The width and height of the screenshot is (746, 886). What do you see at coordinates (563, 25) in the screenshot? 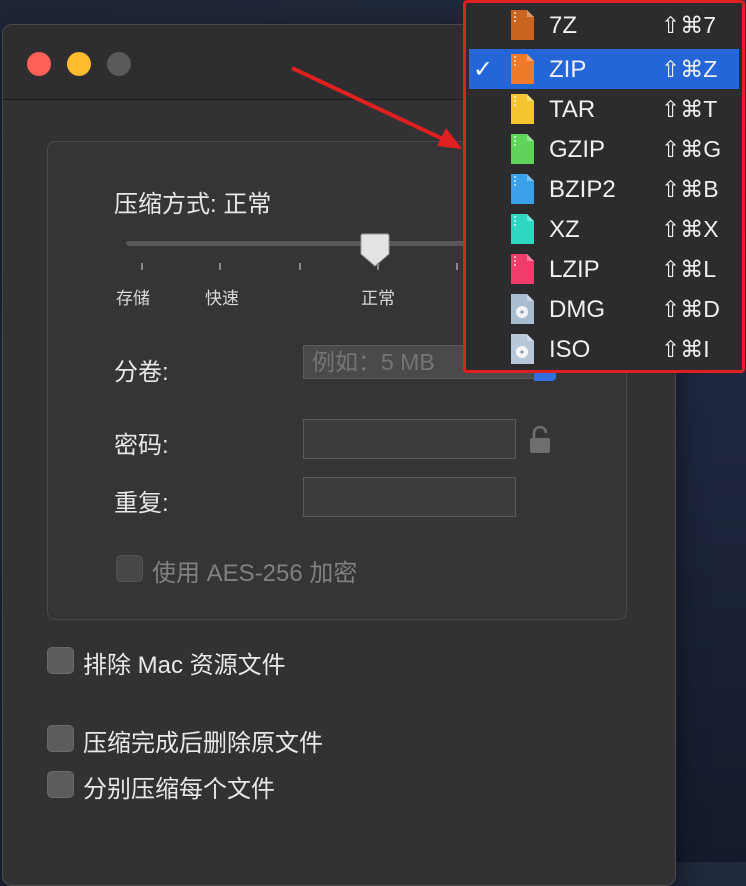
I see `format-name: 7Z` at bounding box center [563, 25].